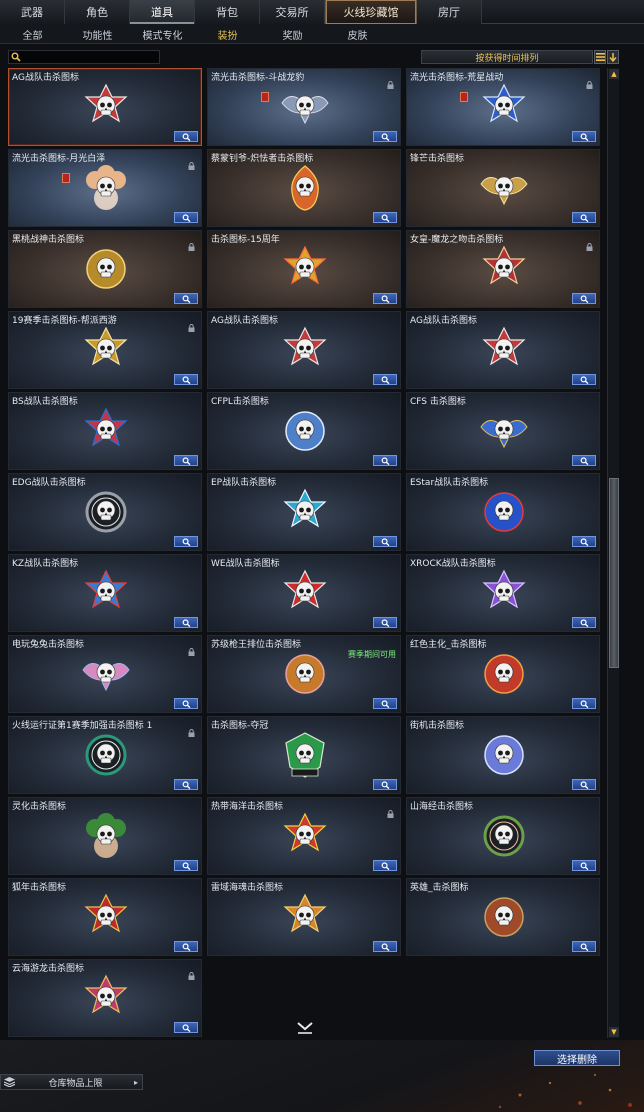  I want to click on tab-collection: 火线珍藏馆, so click(371, 12).